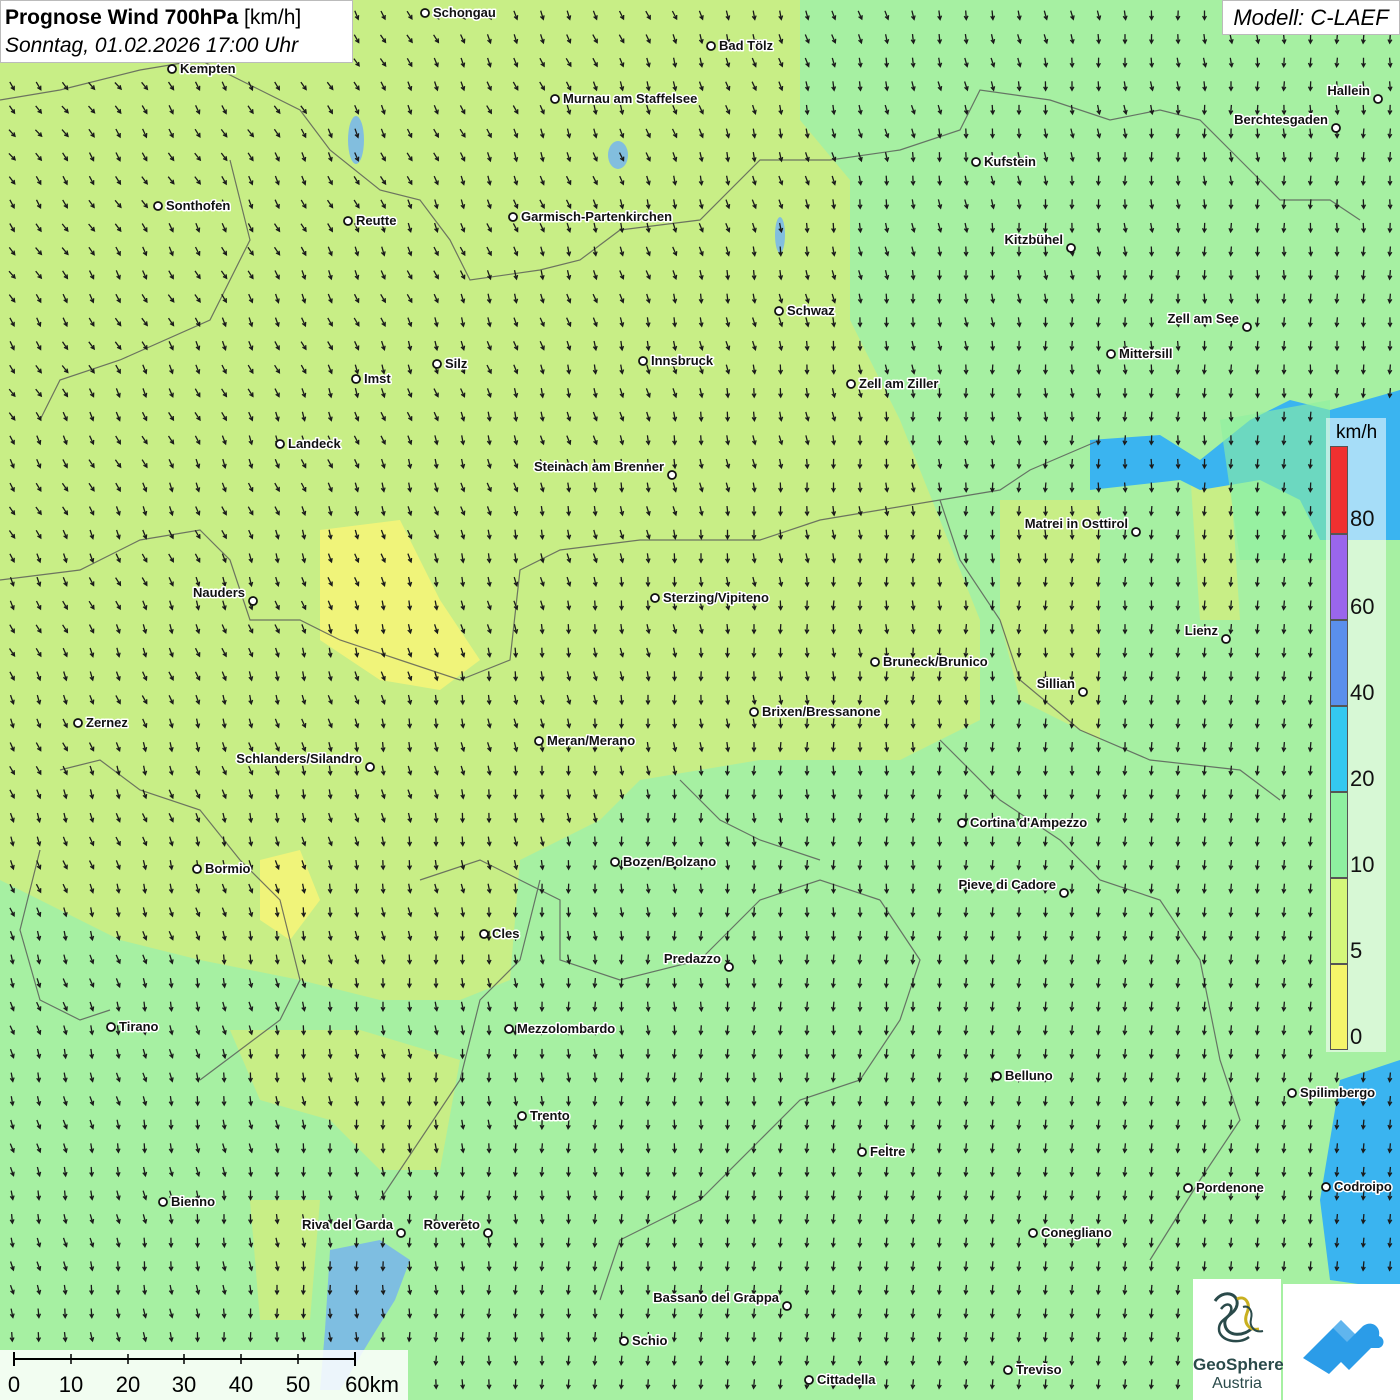  I want to click on city-label: Hallein, so click(1348, 90).